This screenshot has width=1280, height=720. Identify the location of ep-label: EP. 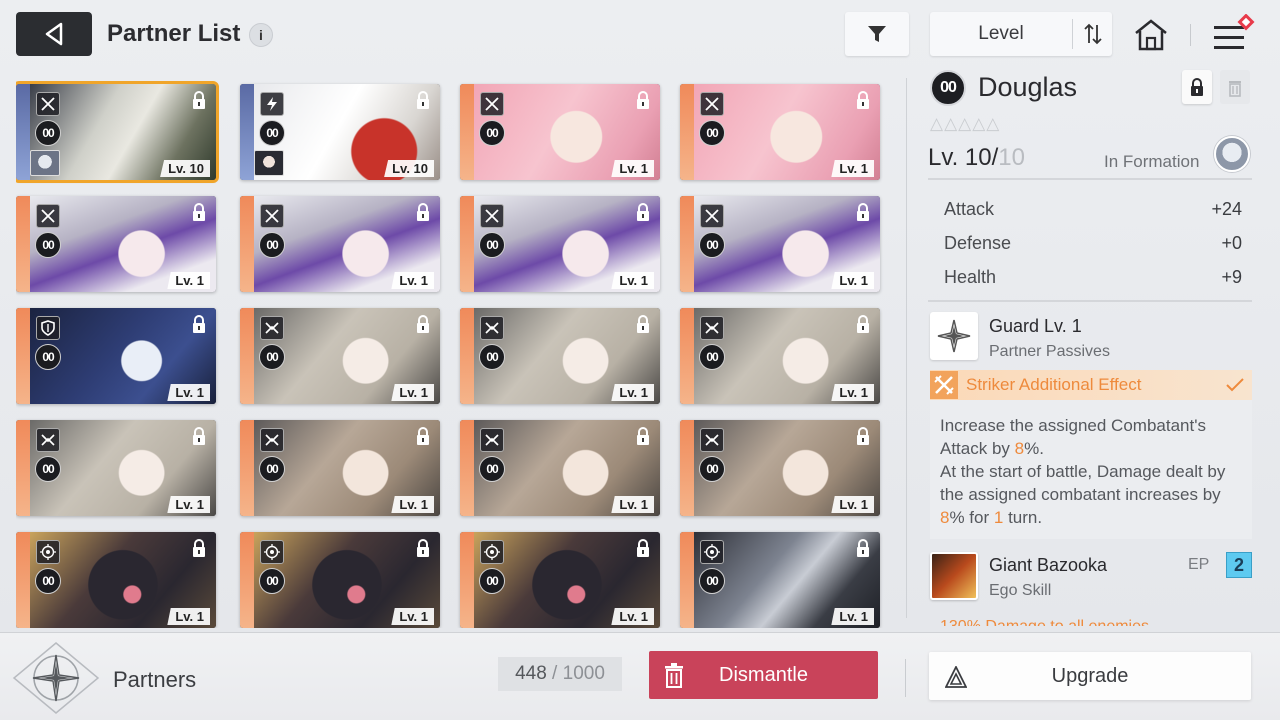
(1199, 564).